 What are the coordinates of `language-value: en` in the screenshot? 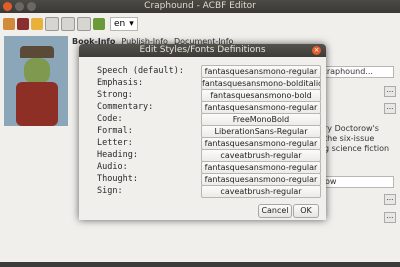 It's located at (120, 24).